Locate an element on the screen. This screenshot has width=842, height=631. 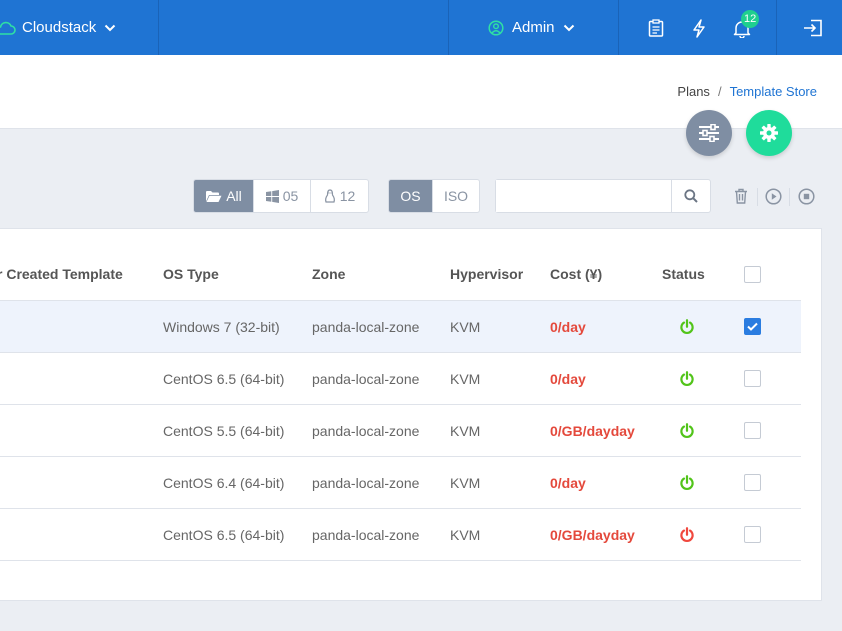
gear-icon is located at coordinates (769, 133).